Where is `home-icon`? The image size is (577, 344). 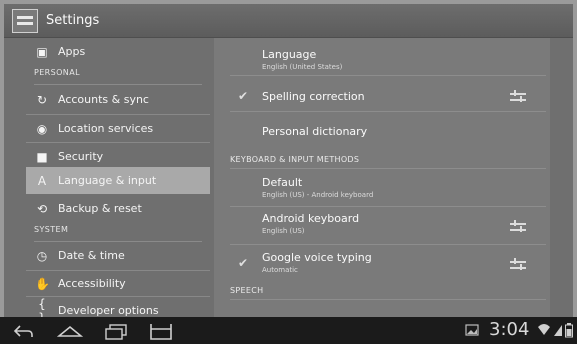
home-icon is located at coordinates (70, 331).